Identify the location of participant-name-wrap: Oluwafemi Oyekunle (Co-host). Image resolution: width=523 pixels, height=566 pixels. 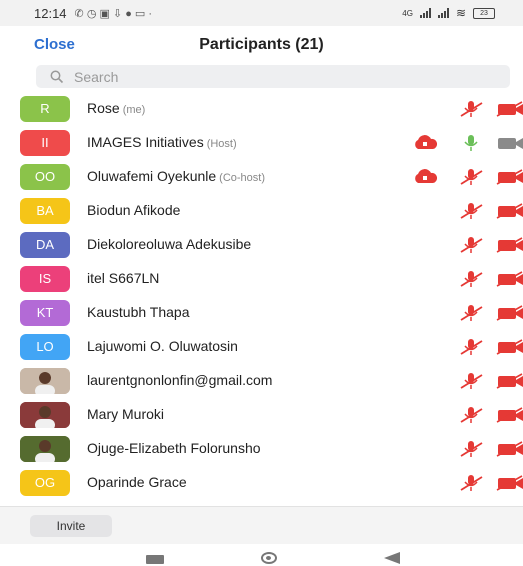
(176, 176).